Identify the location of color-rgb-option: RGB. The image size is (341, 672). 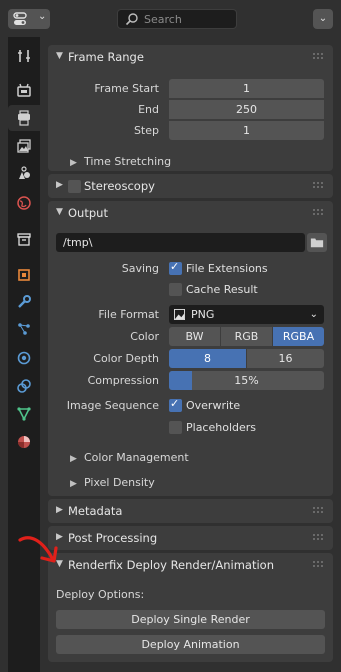
(246, 336).